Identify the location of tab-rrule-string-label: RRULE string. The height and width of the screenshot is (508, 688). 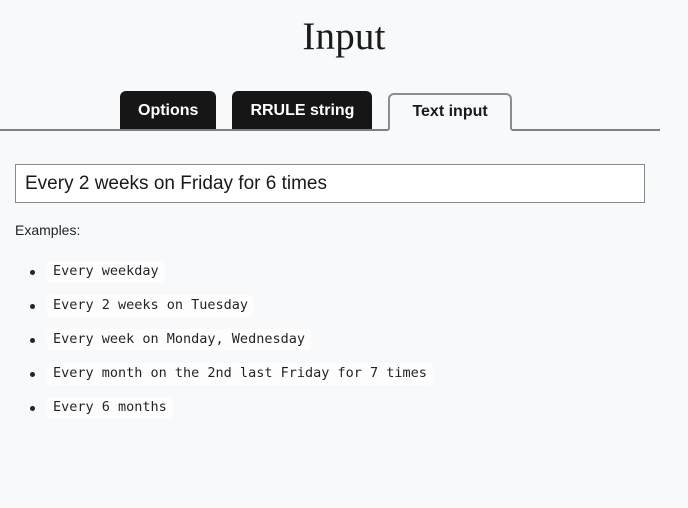
(302, 110).